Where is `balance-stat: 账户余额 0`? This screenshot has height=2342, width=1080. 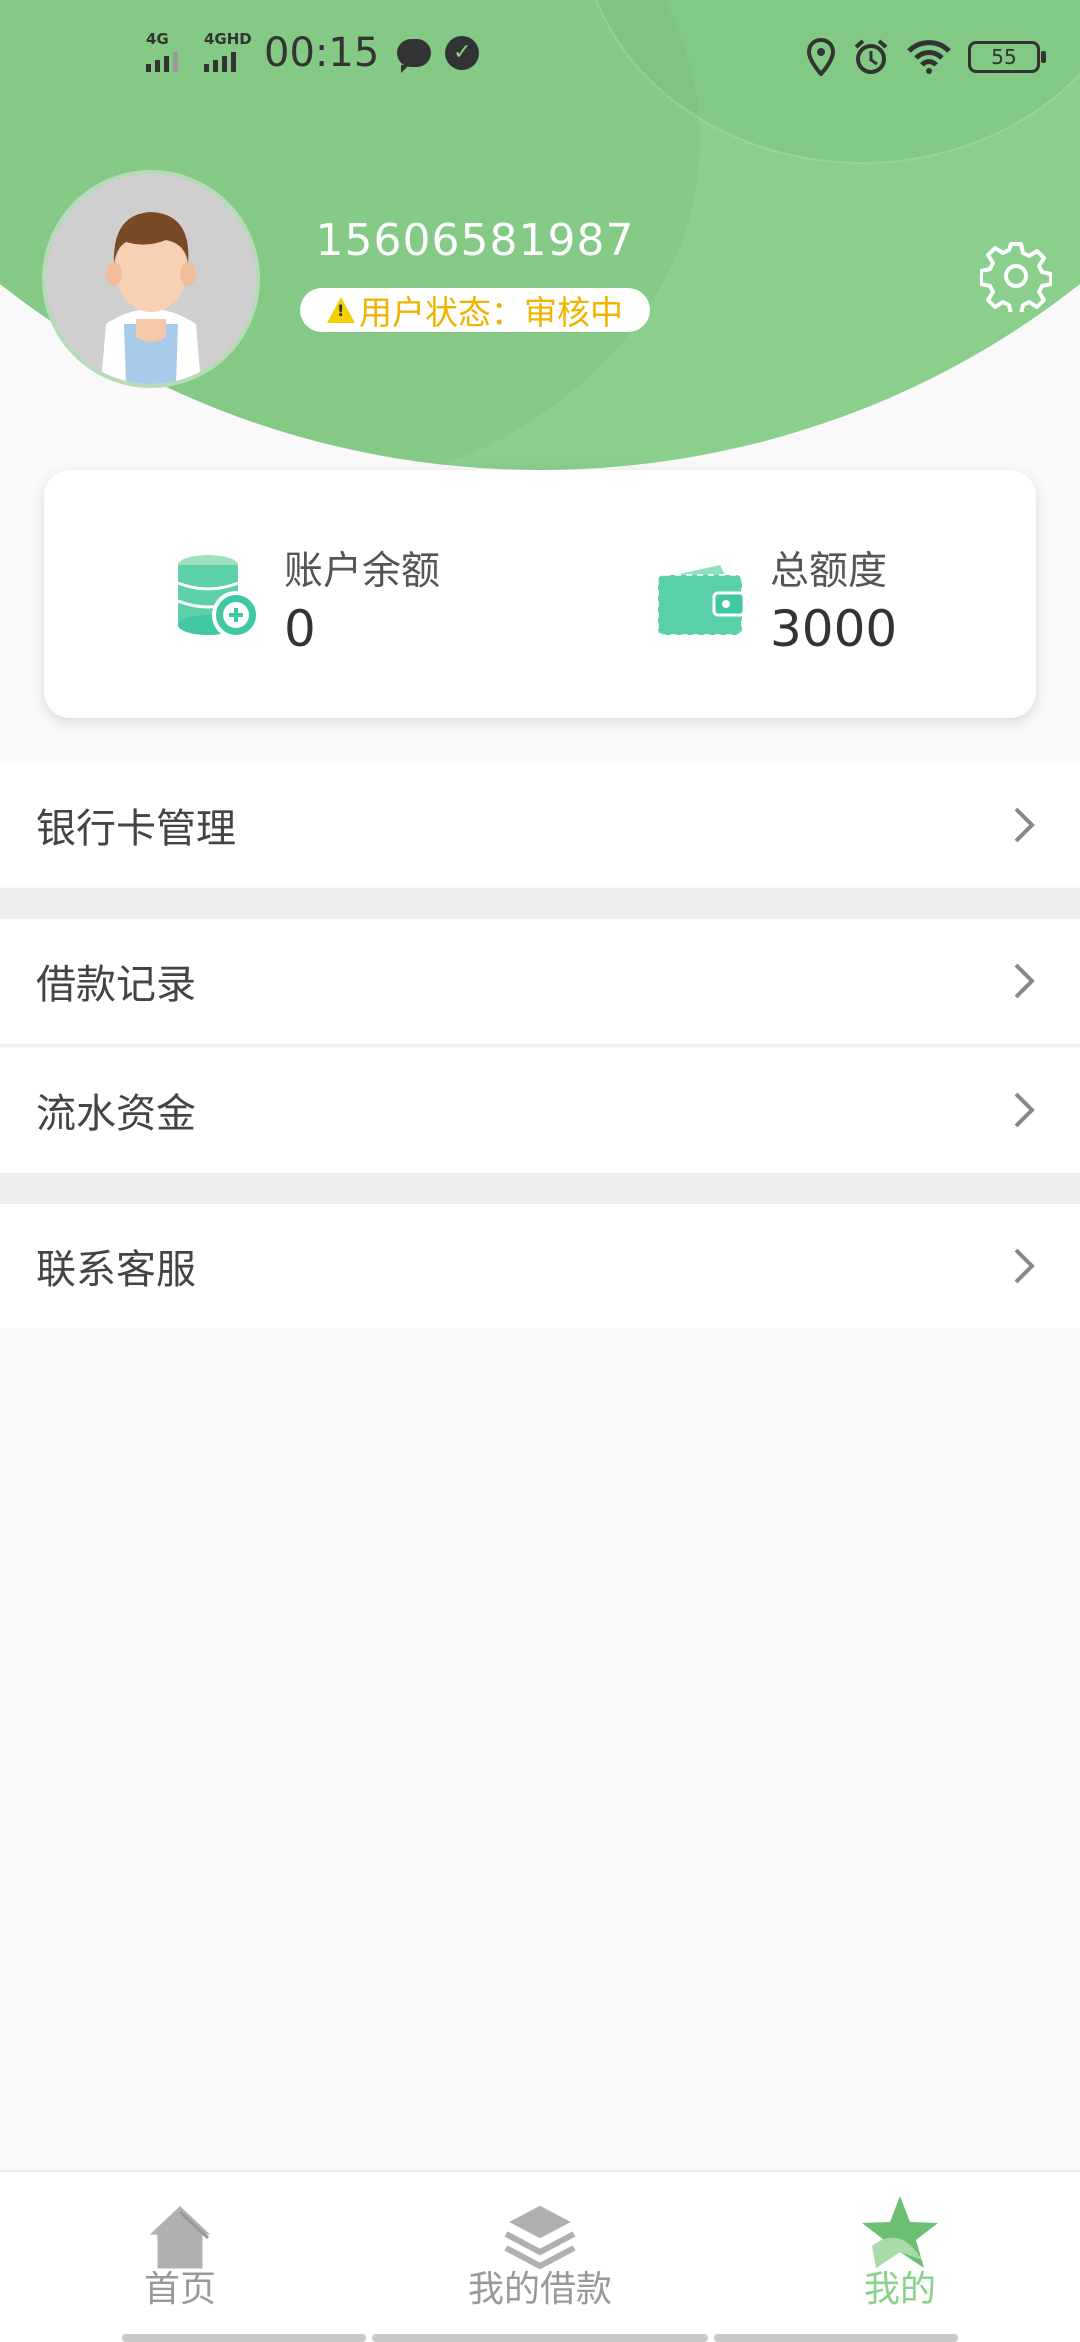
balance-stat: 账户余额 0 is located at coordinates (307, 599).